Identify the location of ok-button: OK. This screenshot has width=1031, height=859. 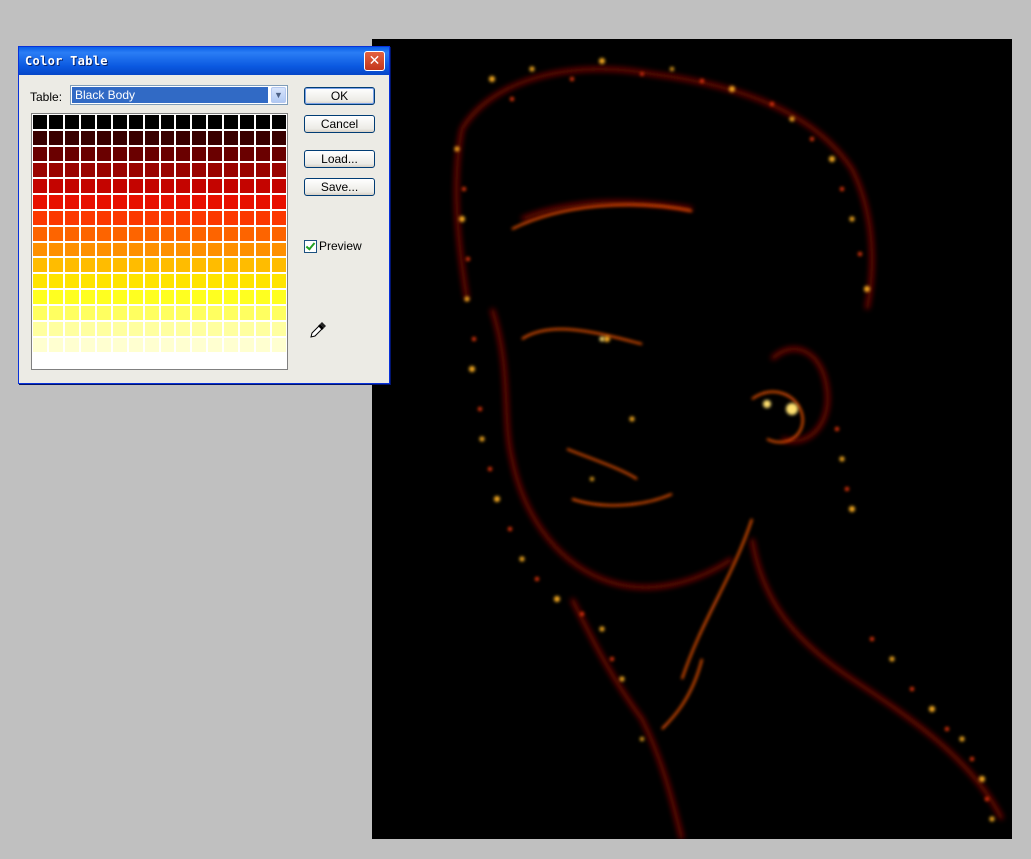
(339, 96).